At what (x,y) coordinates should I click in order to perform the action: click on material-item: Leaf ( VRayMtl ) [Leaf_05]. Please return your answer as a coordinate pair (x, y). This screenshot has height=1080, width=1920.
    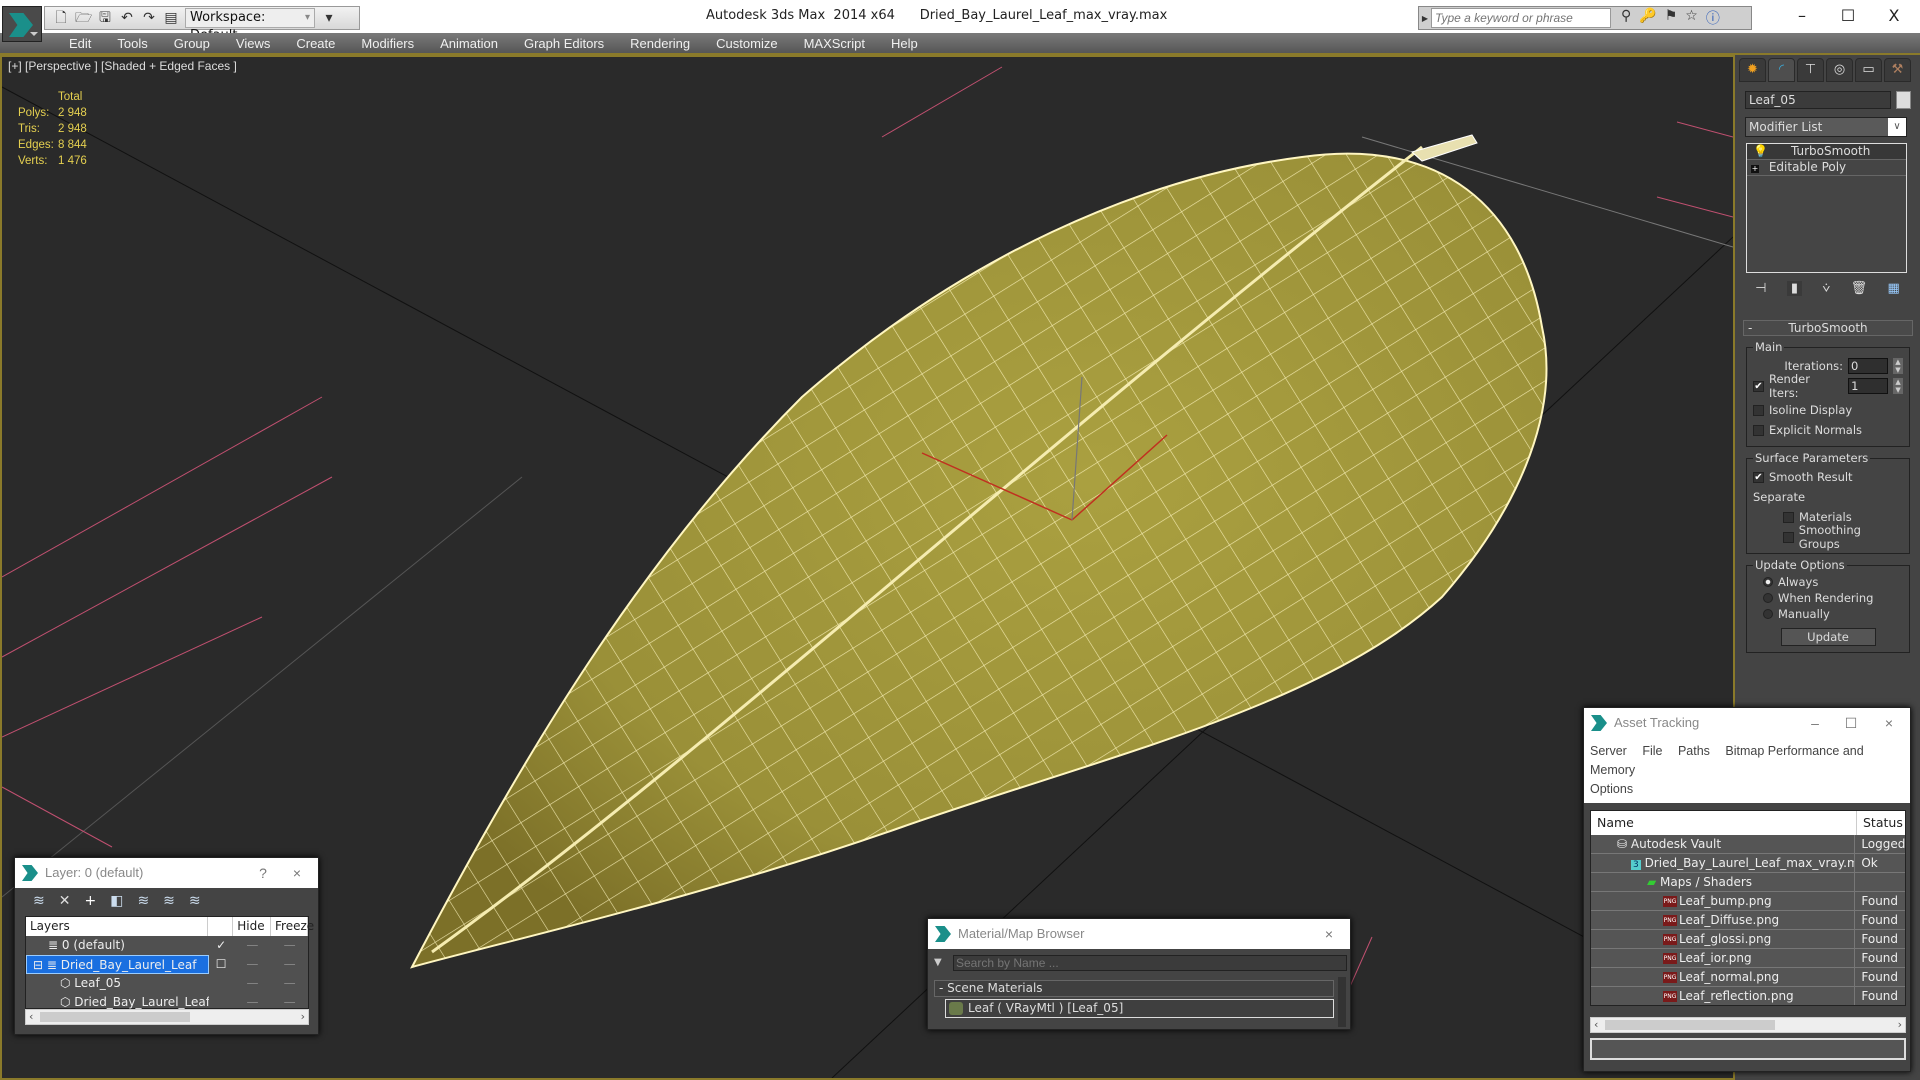
    Looking at the image, I should click on (1139, 1008).